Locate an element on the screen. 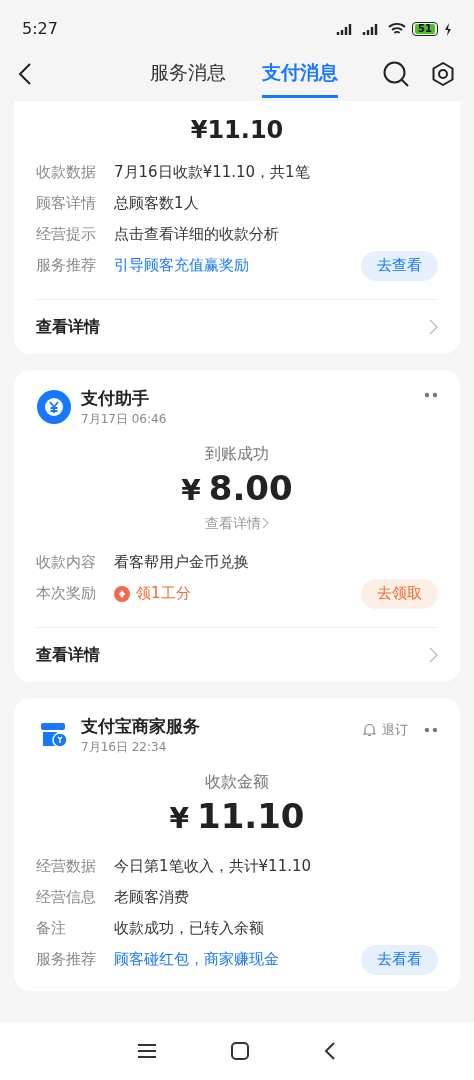  wifi-icon is located at coordinates (397, 29).